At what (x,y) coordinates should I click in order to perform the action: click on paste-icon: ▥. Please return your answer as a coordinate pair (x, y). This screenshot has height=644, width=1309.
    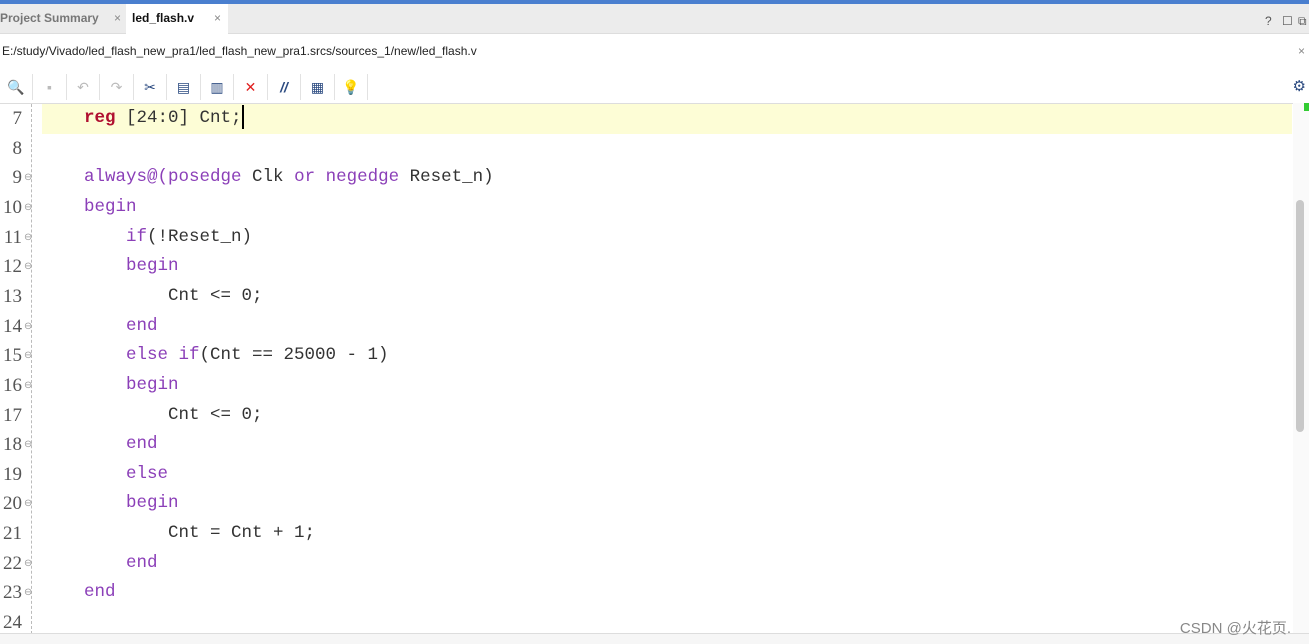
    Looking at the image, I should click on (217, 87).